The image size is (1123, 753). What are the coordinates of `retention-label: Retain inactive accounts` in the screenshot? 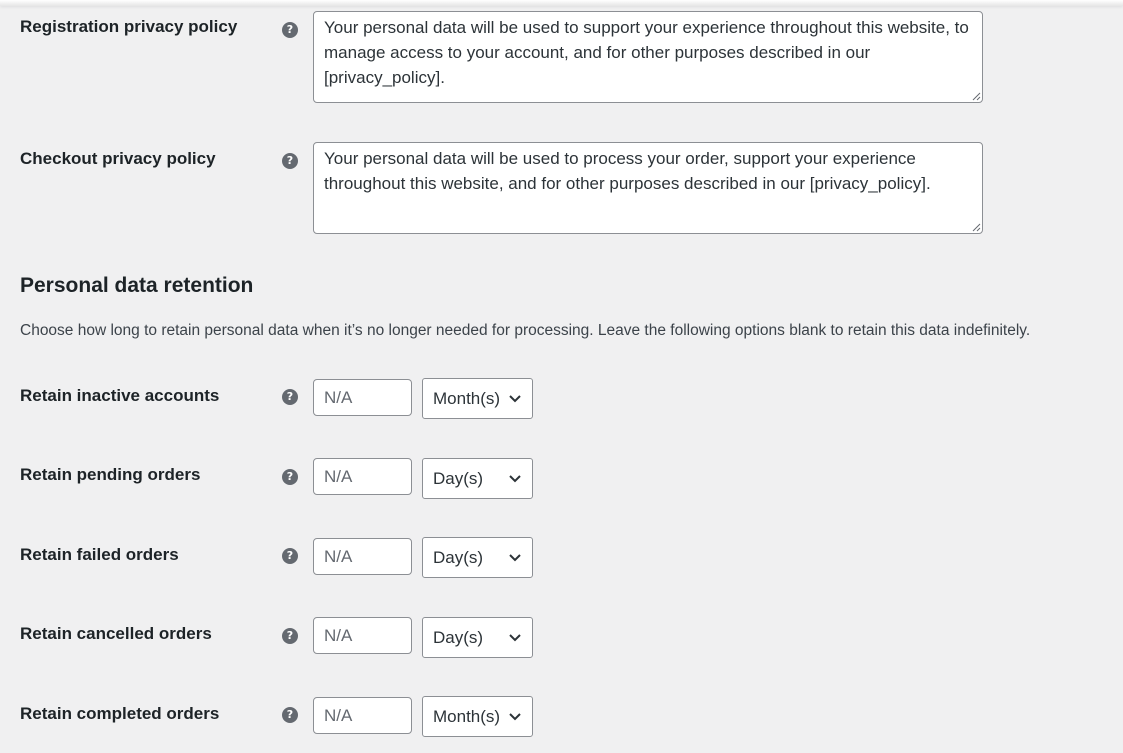 It's located at (120, 395).